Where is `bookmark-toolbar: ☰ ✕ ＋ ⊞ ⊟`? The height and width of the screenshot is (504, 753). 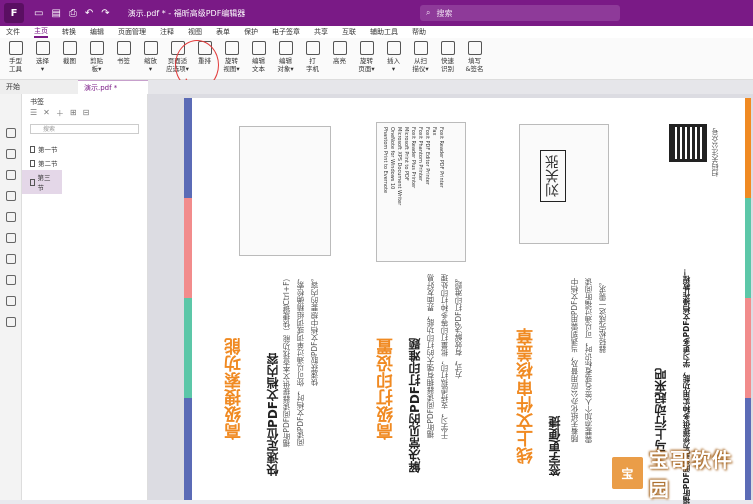 bookmark-toolbar: ☰ ✕ ＋ ⊞ ⊟ is located at coordinates (84, 113).